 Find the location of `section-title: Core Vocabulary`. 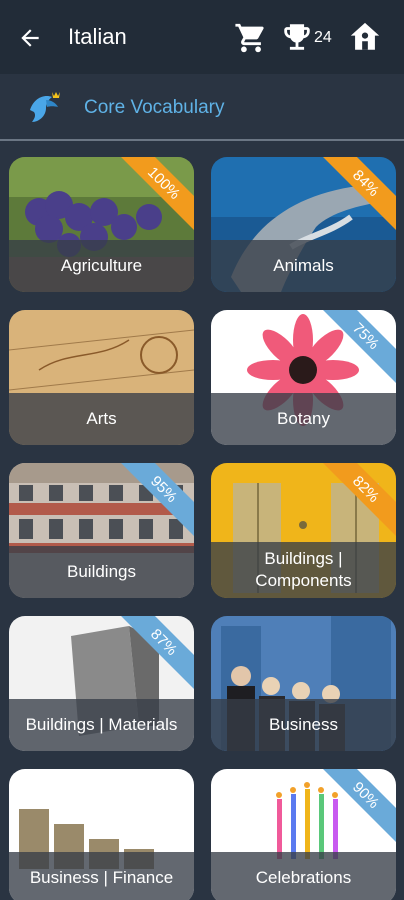

section-title: Core Vocabulary is located at coordinates (154, 107).